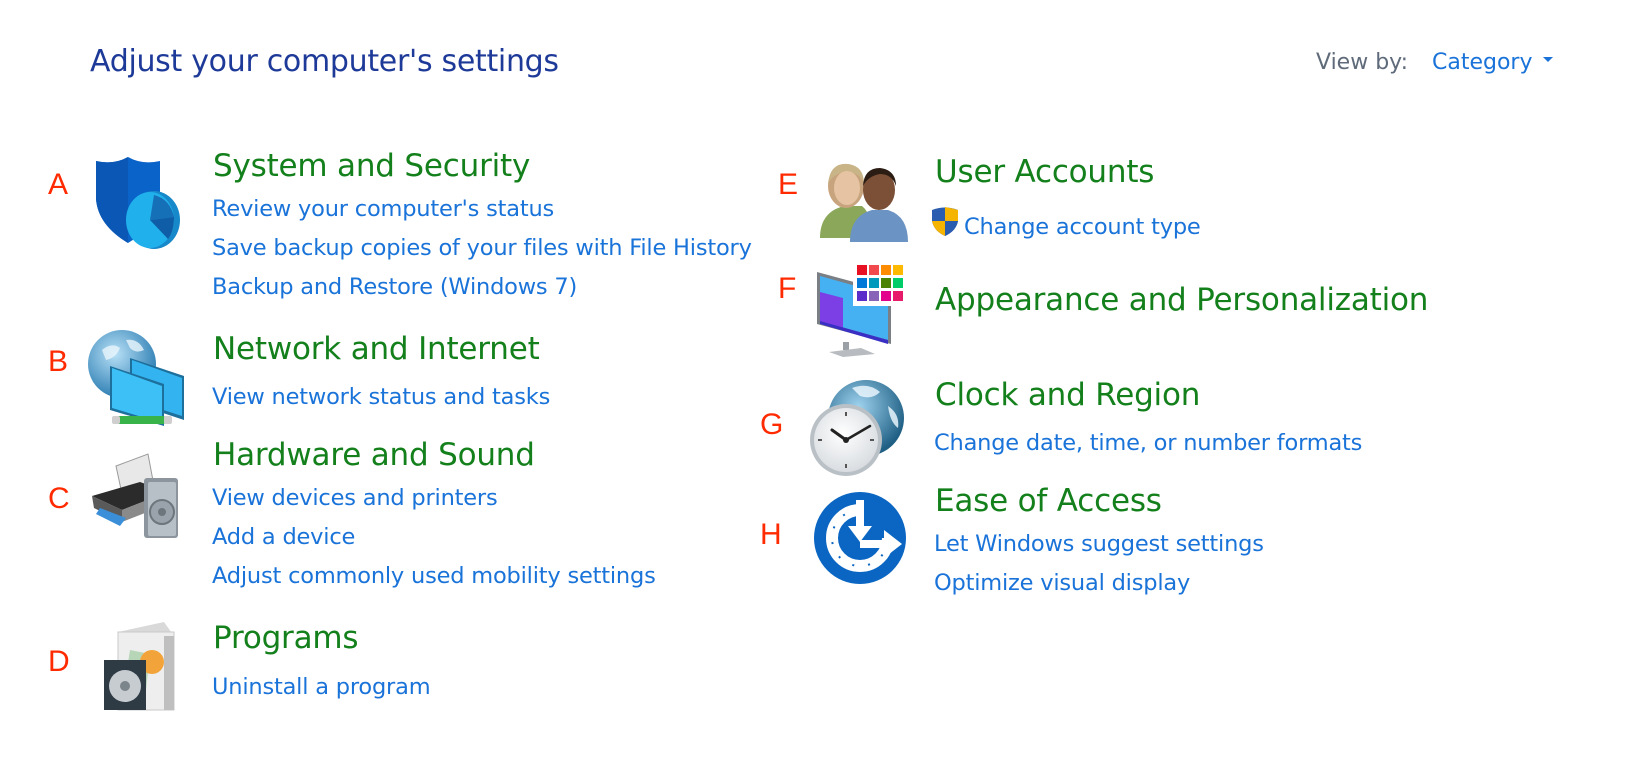  I want to click on marker-a: A, so click(58, 184).